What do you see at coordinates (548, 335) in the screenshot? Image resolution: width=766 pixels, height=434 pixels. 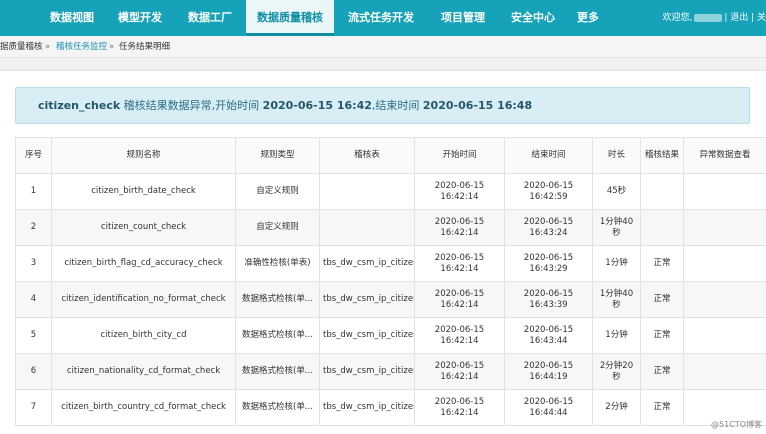 I see `cell-end-time: 2020-06-15 16:43:44` at bounding box center [548, 335].